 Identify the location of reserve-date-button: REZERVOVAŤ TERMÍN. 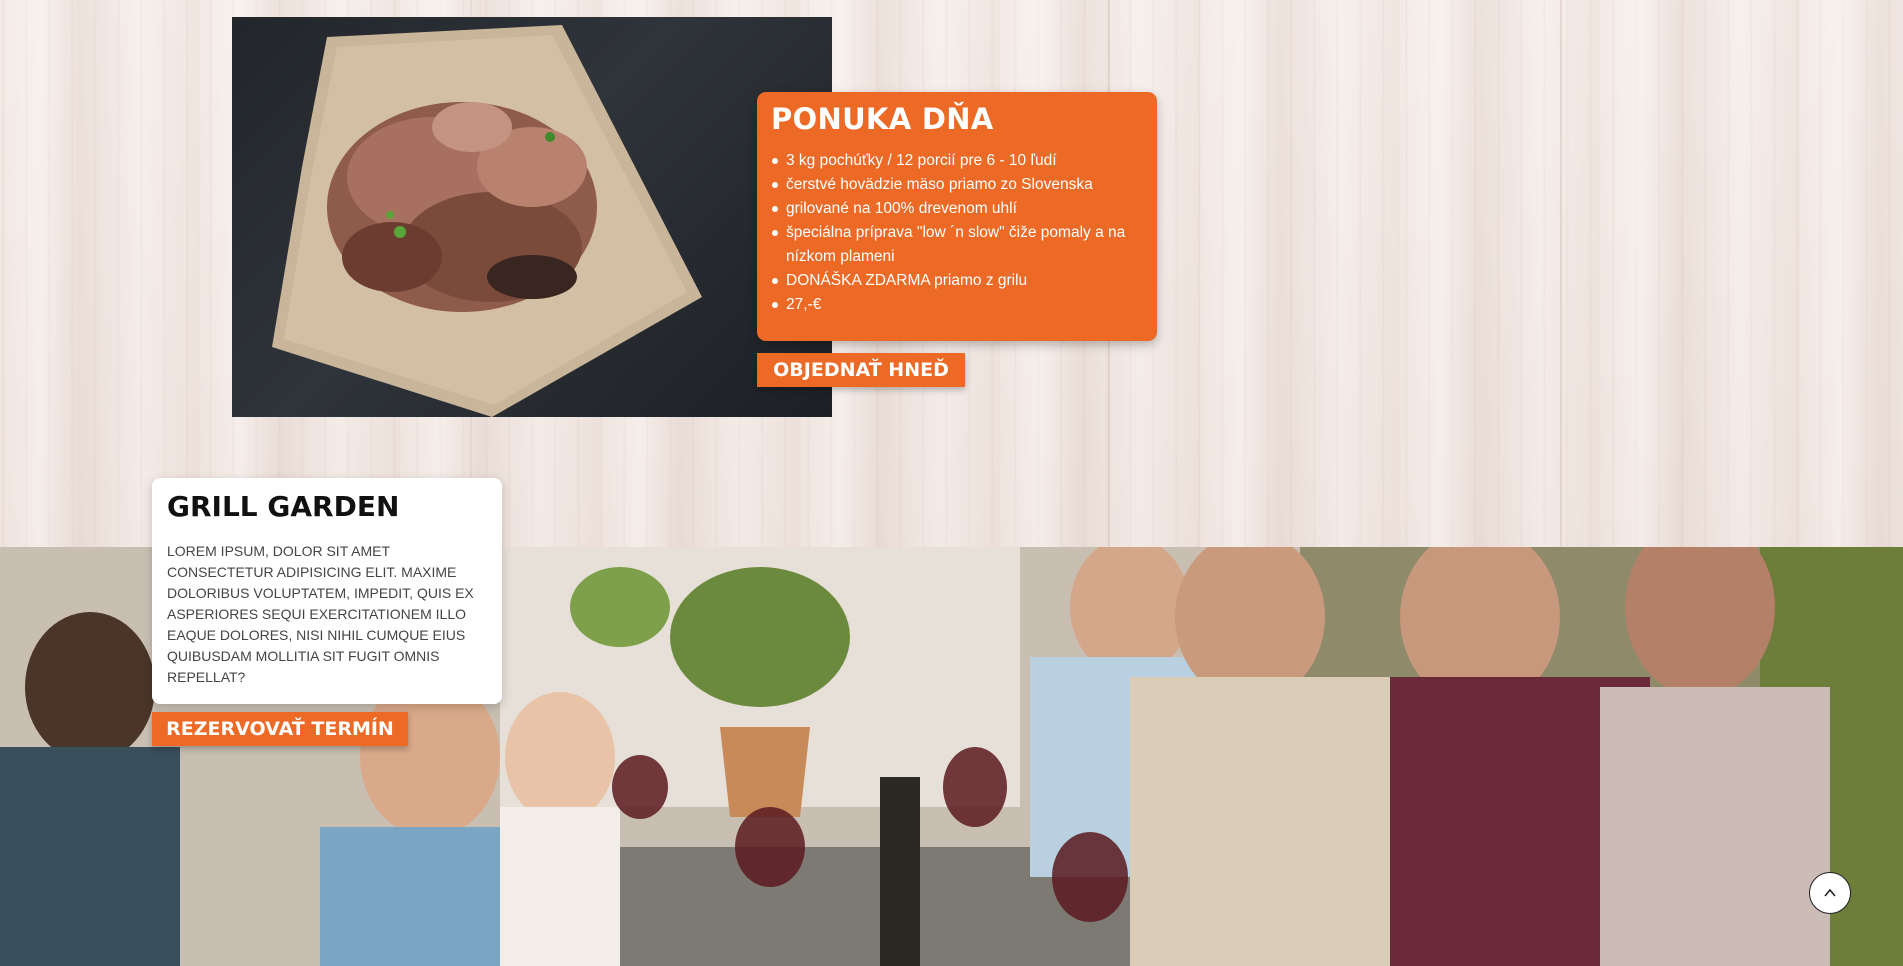
(280, 729).